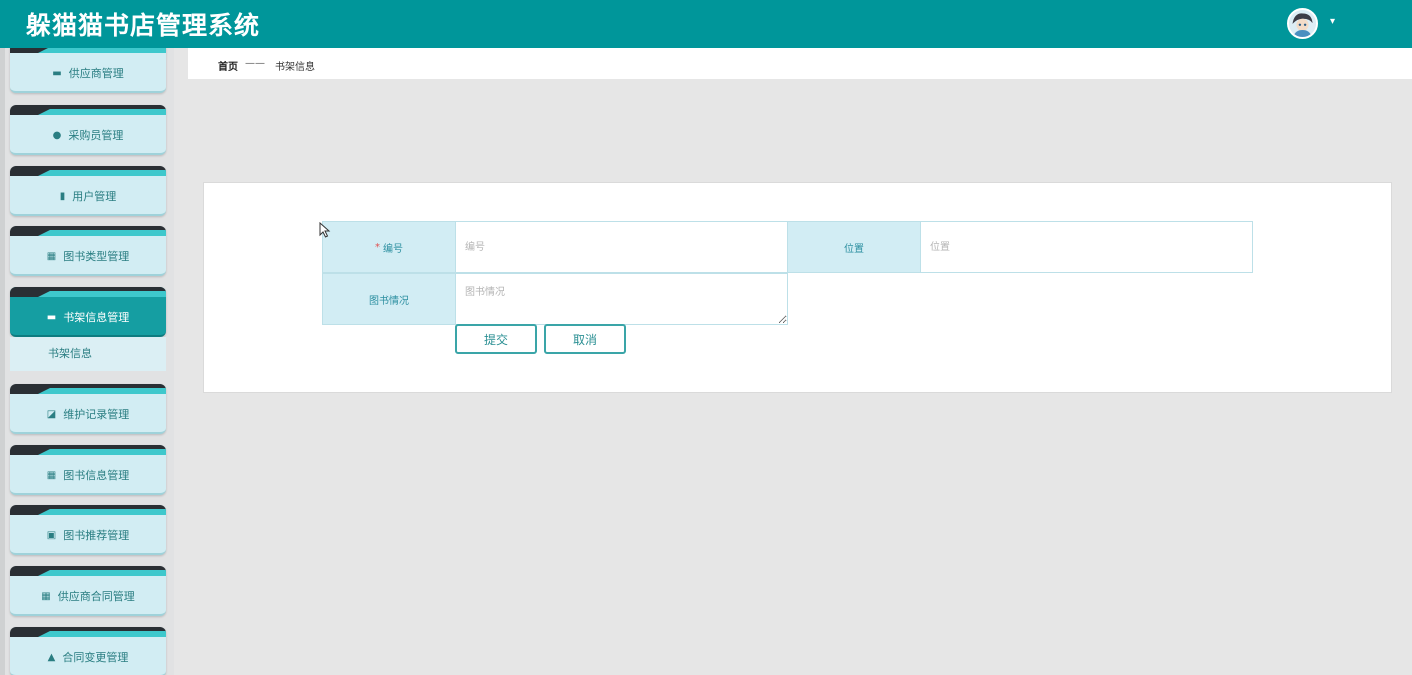 Image resolution: width=1412 pixels, height=675 pixels. What do you see at coordinates (51, 657) in the screenshot?
I see `thumbs-up-icon: ▲` at bounding box center [51, 657].